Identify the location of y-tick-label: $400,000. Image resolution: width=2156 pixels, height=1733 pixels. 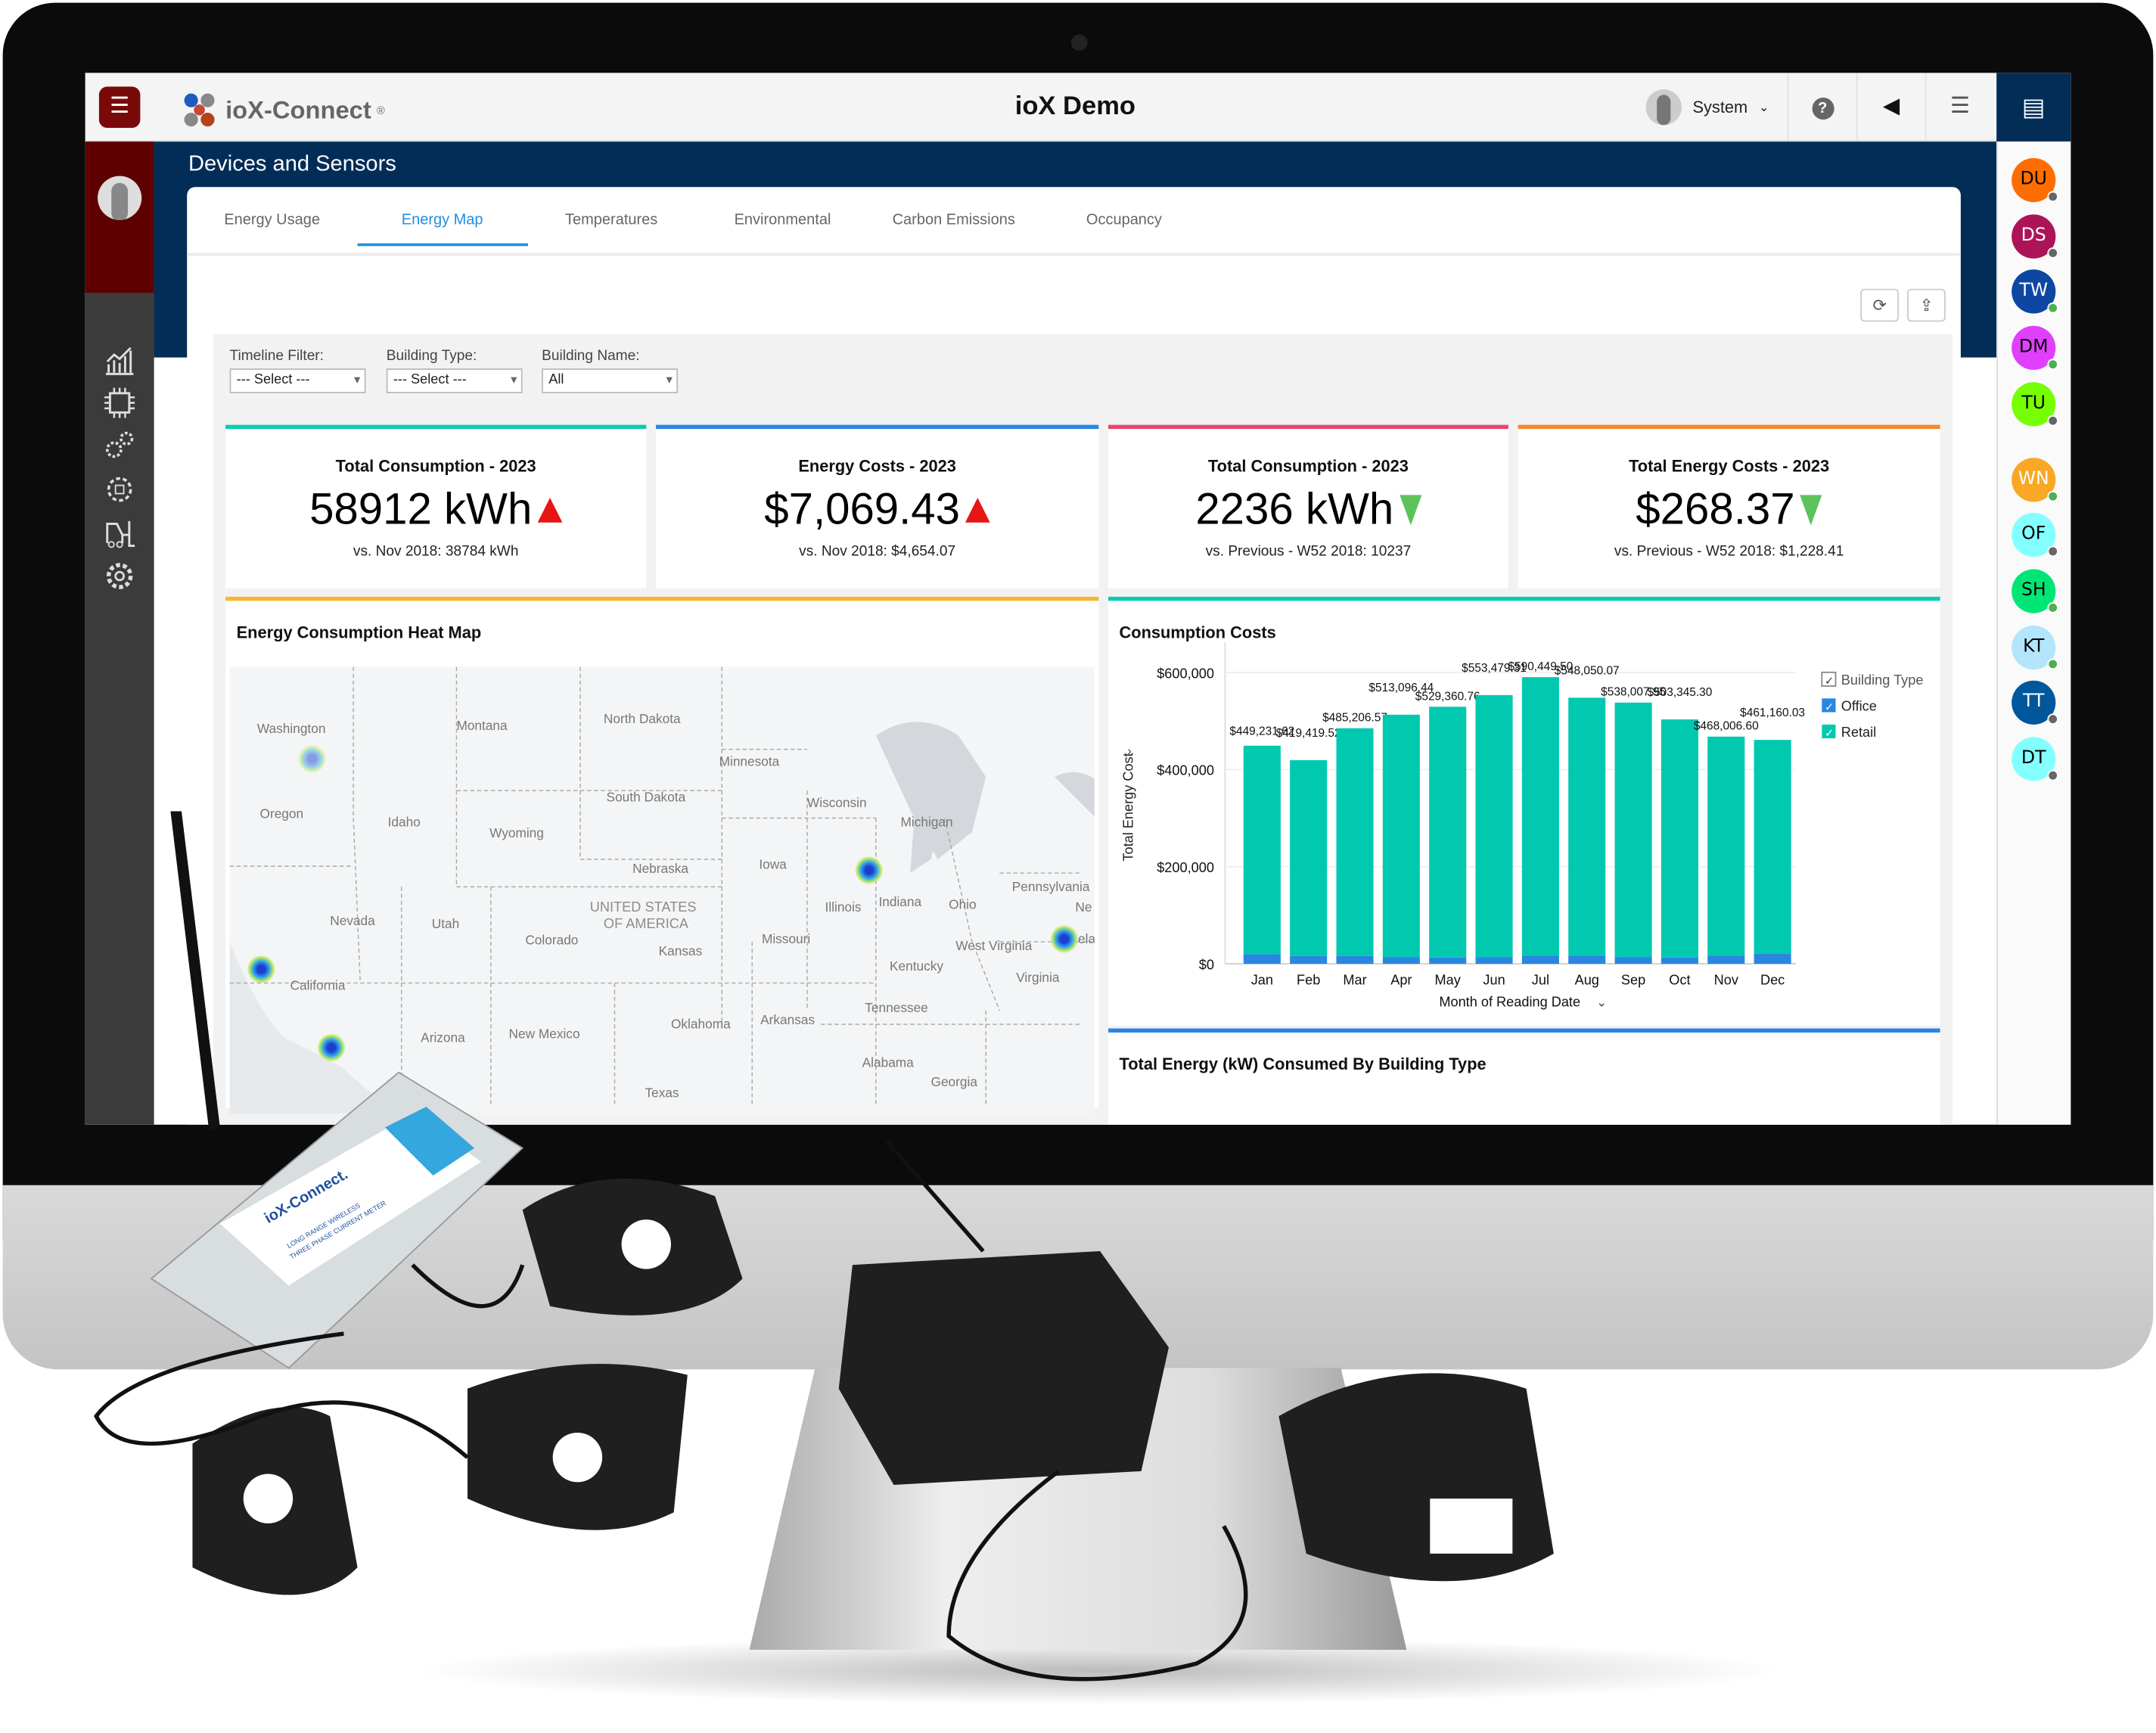
(1185, 770).